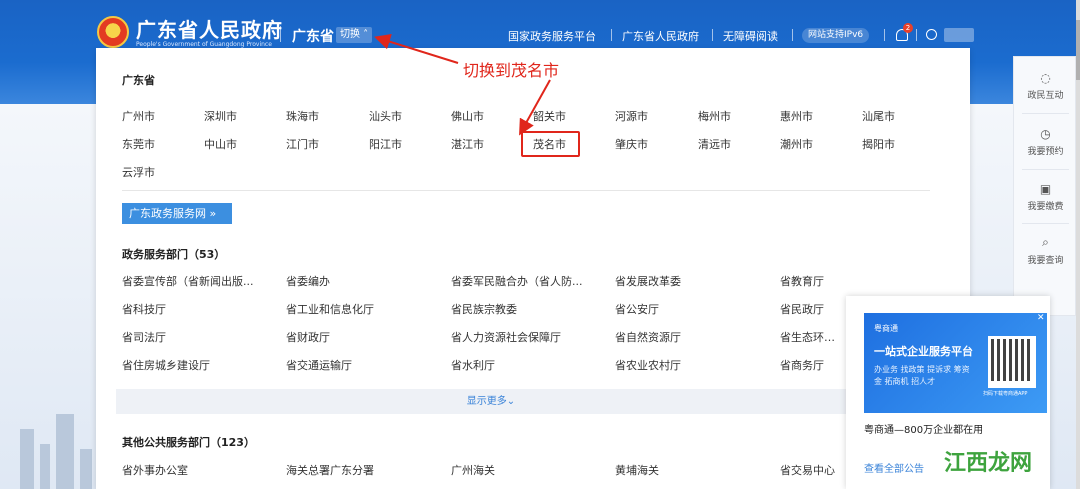  I want to click on arrow-to-maoming, so click(535, 107).